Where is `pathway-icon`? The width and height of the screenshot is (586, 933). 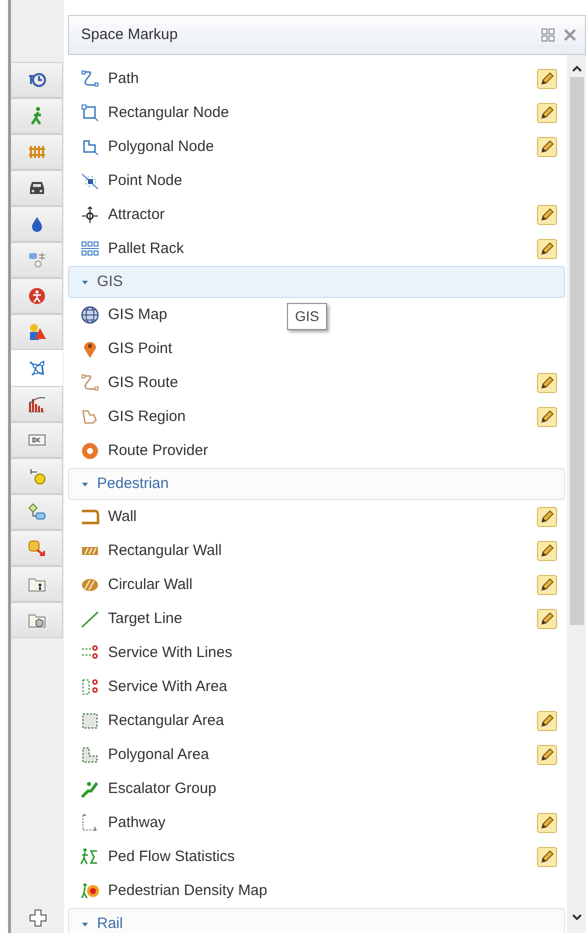 pathway-icon is located at coordinates (90, 823).